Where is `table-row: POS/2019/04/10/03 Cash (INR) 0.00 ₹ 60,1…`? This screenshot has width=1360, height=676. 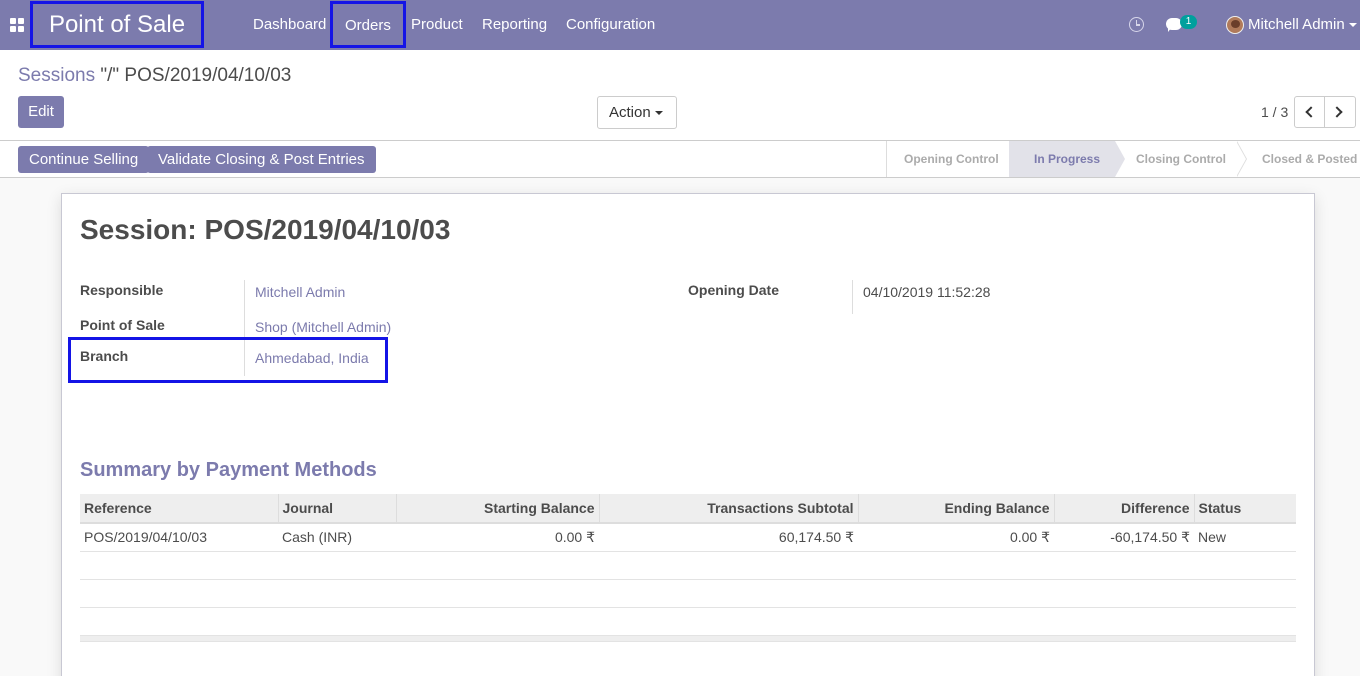
table-row: POS/2019/04/10/03 Cash (INR) 0.00 ₹ 60,1… is located at coordinates (688, 537).